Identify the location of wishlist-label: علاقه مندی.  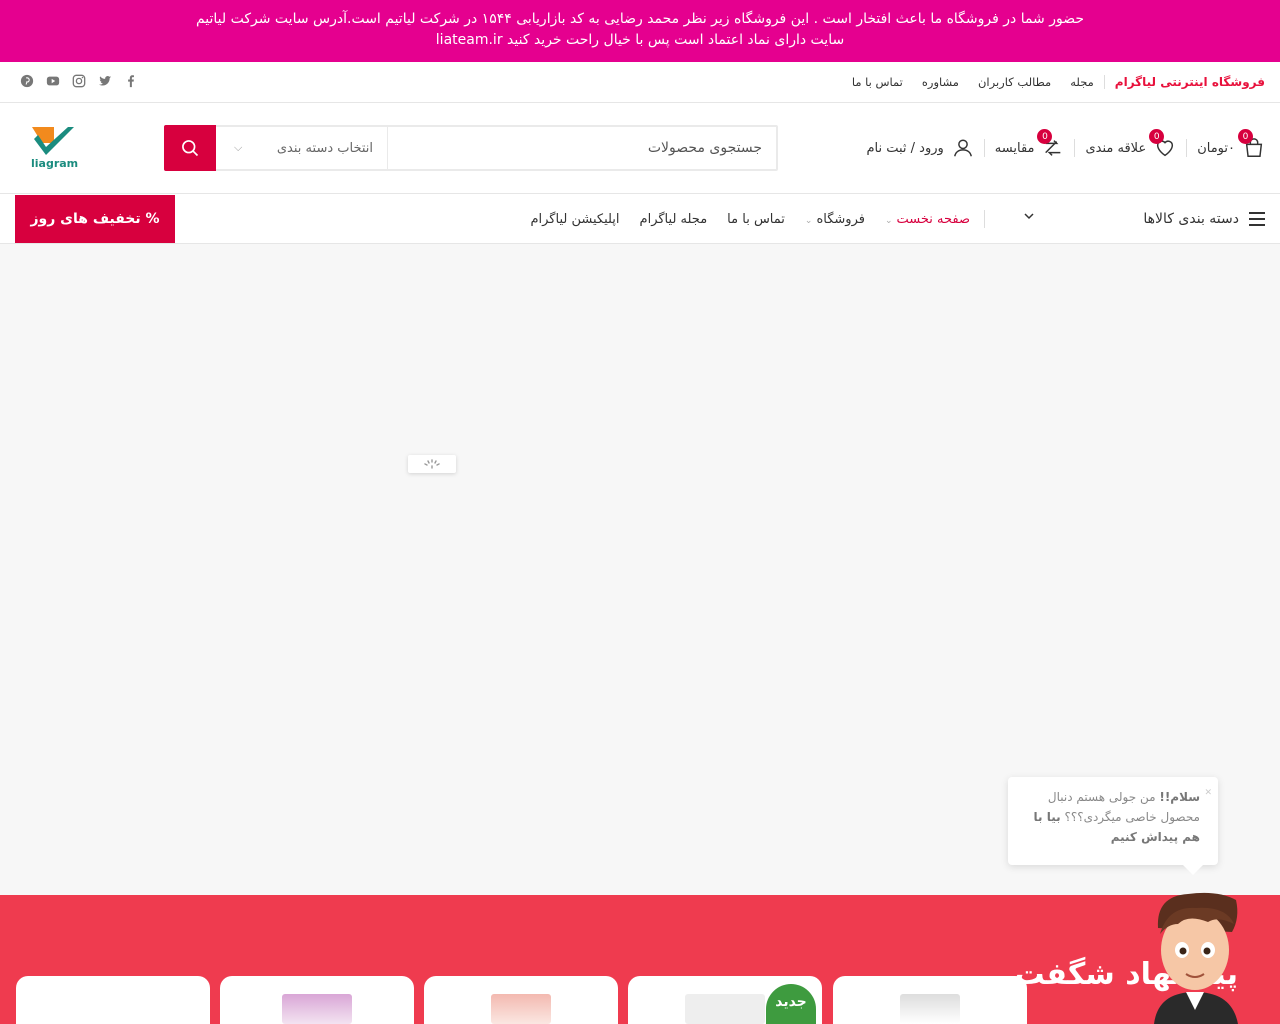
(1116, 148).